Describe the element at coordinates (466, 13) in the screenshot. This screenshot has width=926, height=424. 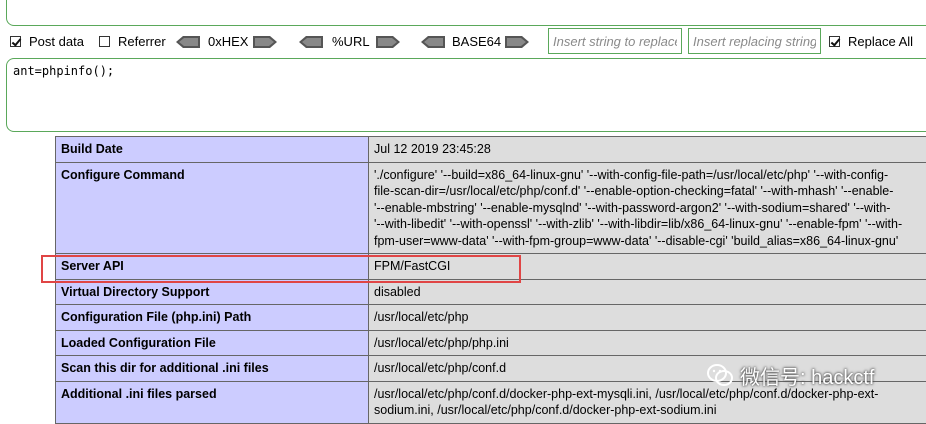
I see `url-input-area` at that location.